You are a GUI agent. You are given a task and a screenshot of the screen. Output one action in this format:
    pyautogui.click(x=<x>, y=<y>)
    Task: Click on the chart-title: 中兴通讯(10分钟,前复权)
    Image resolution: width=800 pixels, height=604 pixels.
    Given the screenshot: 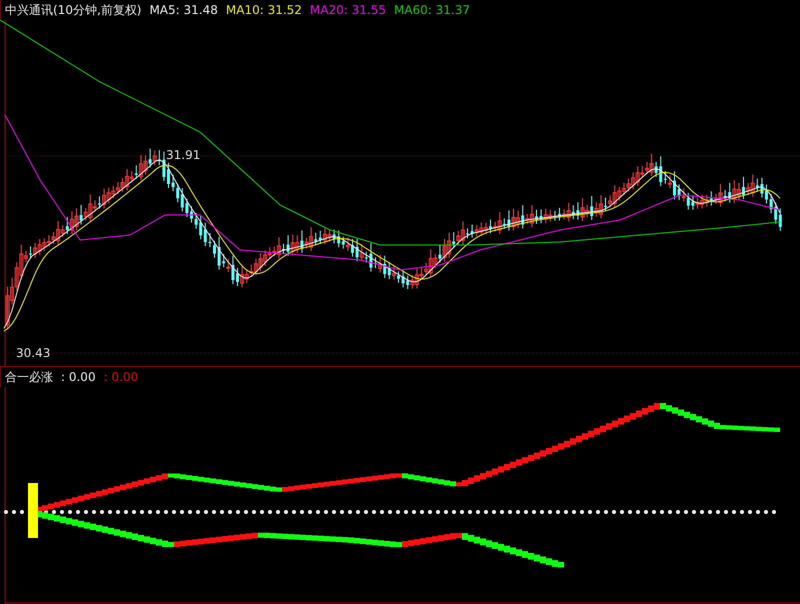 What is the action you would take?
    pyautogui.click(x=73, y=10)
    